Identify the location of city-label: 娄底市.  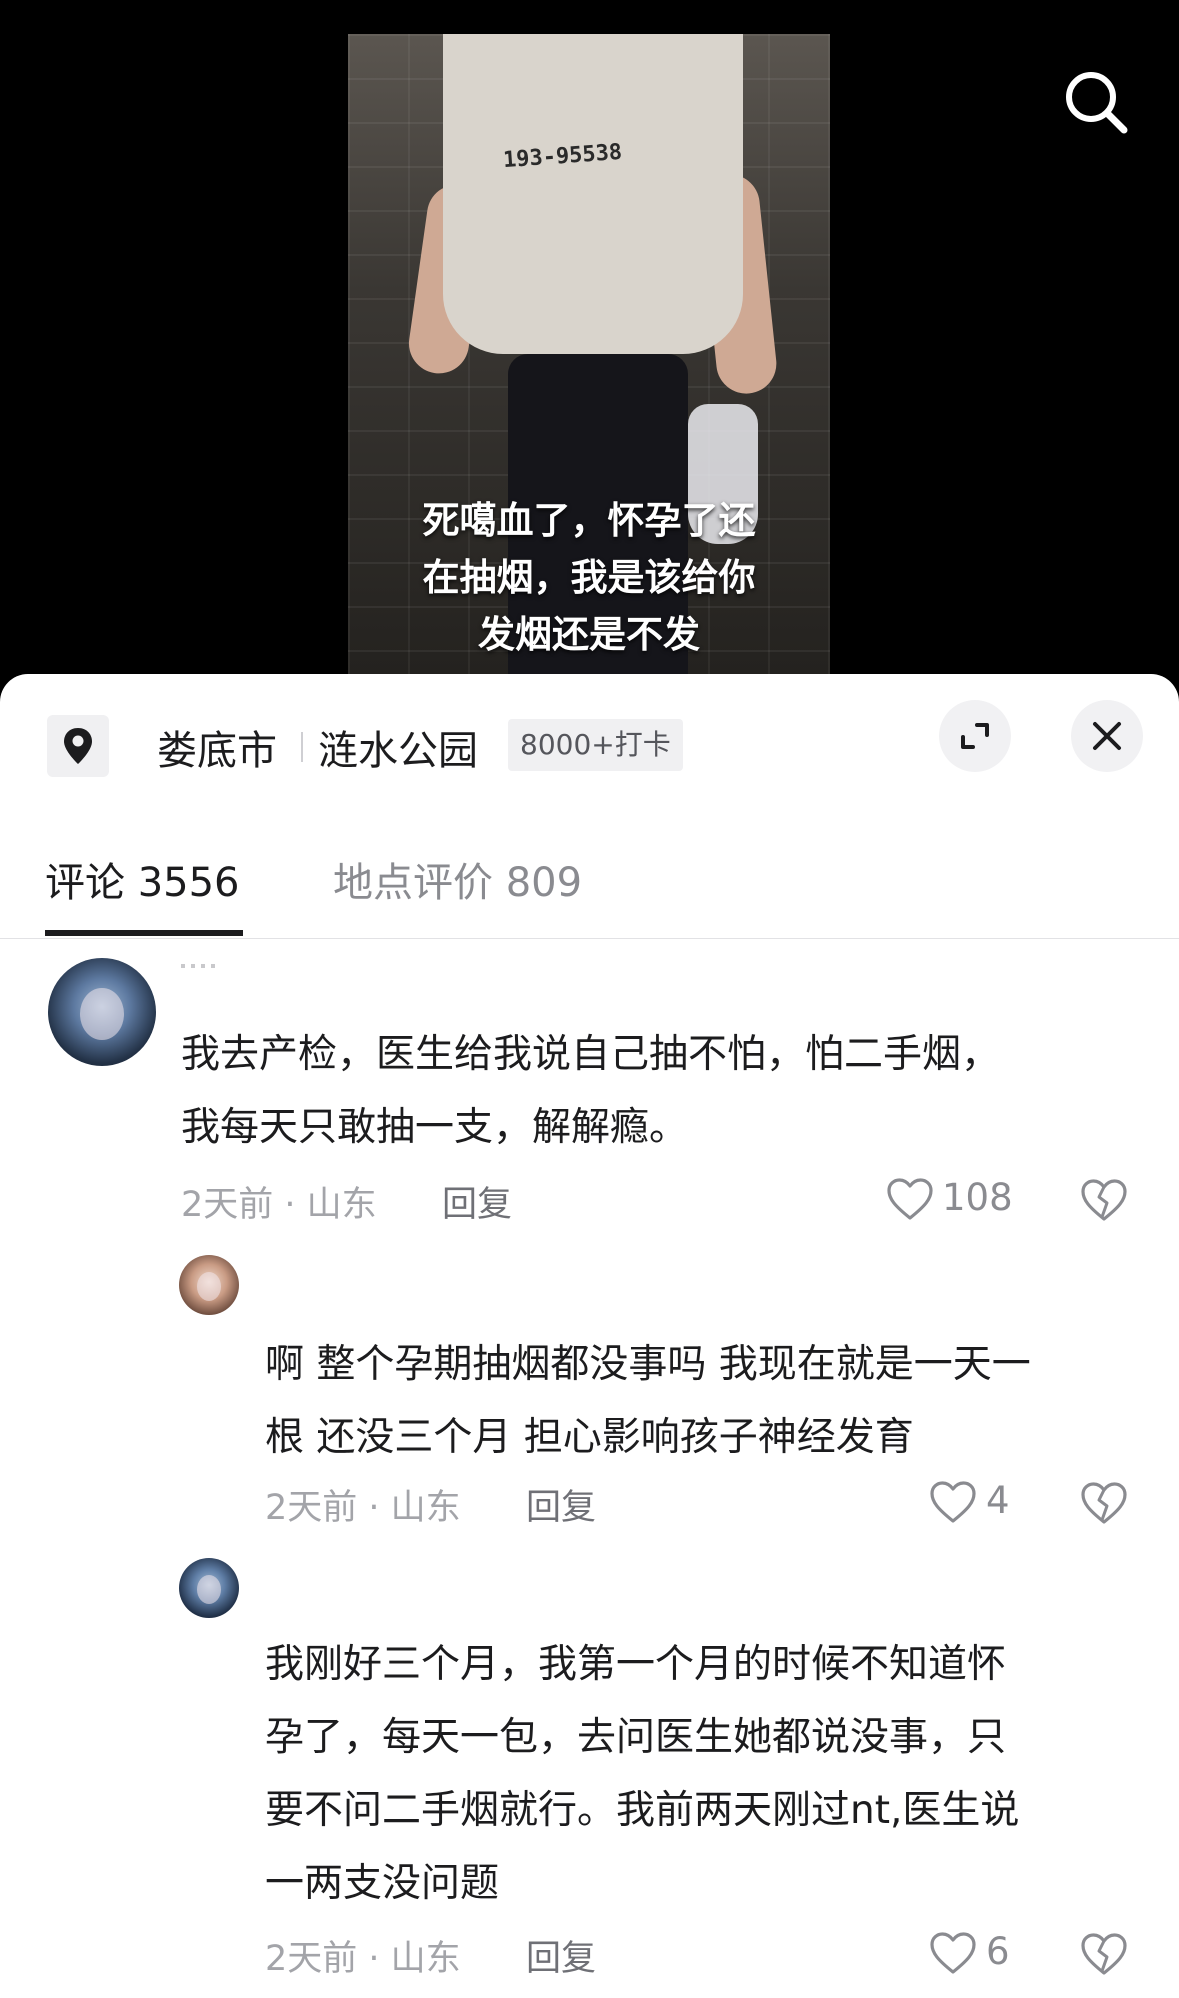
(217, 747).